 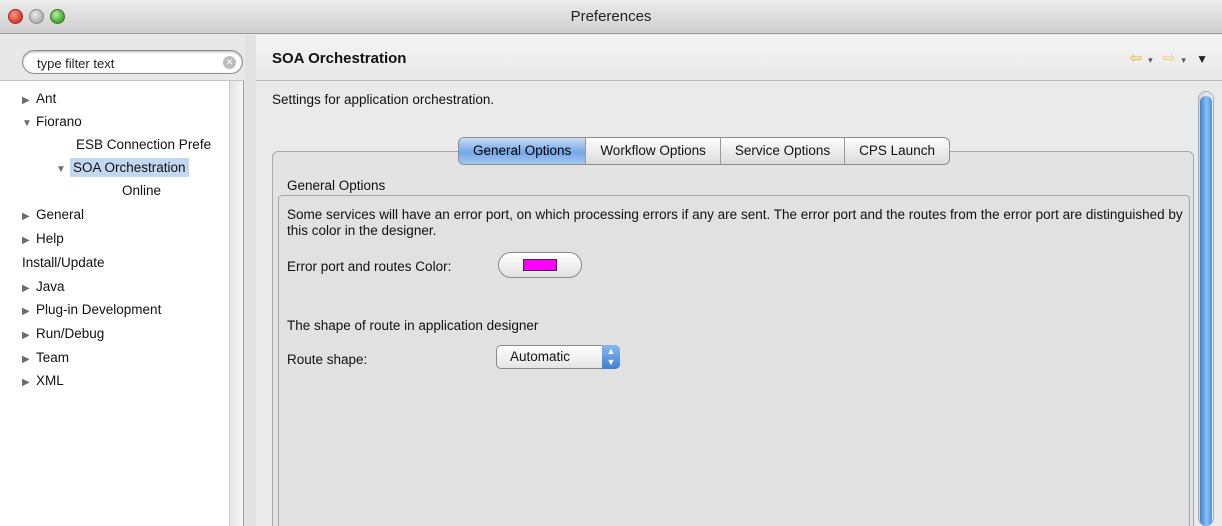 What do you see at coordinates (339, 58) in the screenshot?
I see `page-title: SOA Orchestration` at bounding box center [339, 58].